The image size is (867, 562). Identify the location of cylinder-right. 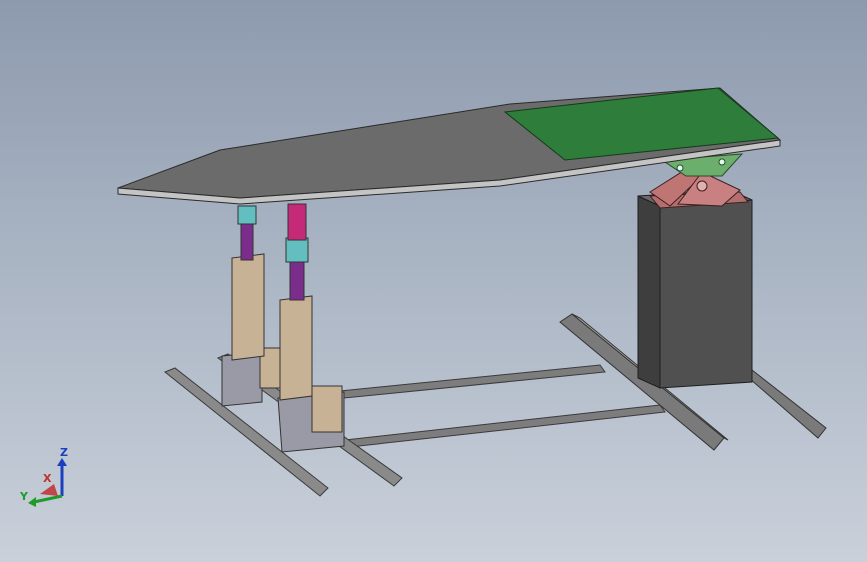
(296, 348).